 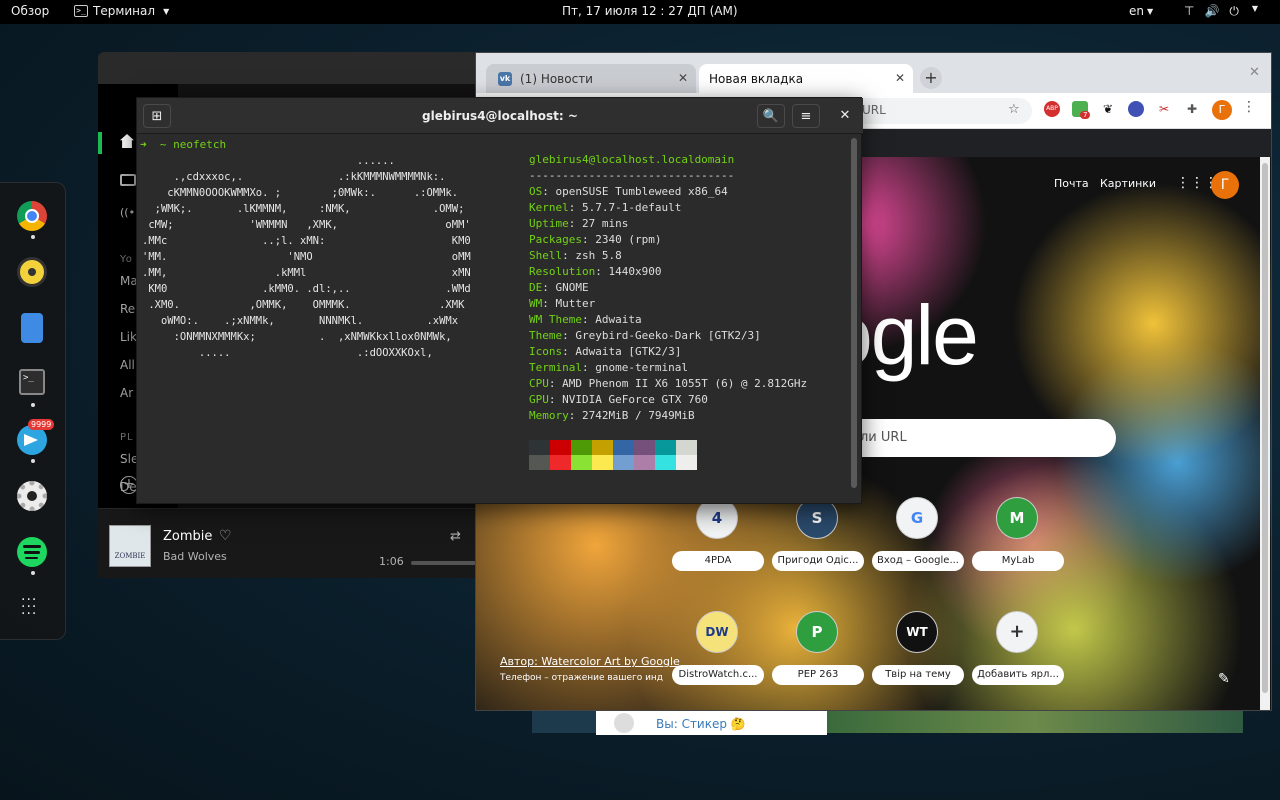 I want to click on info-key: Kernel, so click(x=549, y=207).